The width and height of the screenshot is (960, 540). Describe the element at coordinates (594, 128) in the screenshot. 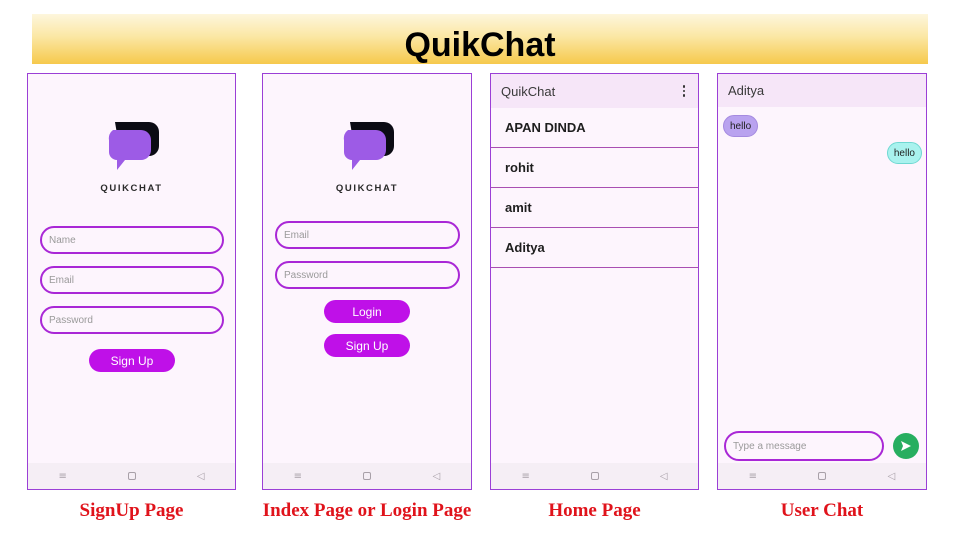

I see `user-list-item: APAN DINDA` at that location.